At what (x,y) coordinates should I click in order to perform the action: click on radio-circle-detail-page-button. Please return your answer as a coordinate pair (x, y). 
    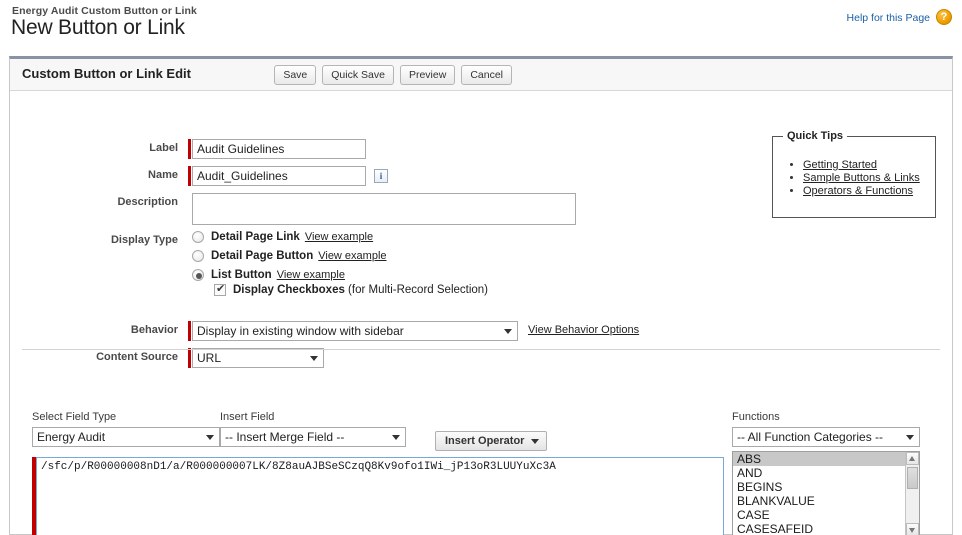
    Looking at the image, I should click on (198, 256).